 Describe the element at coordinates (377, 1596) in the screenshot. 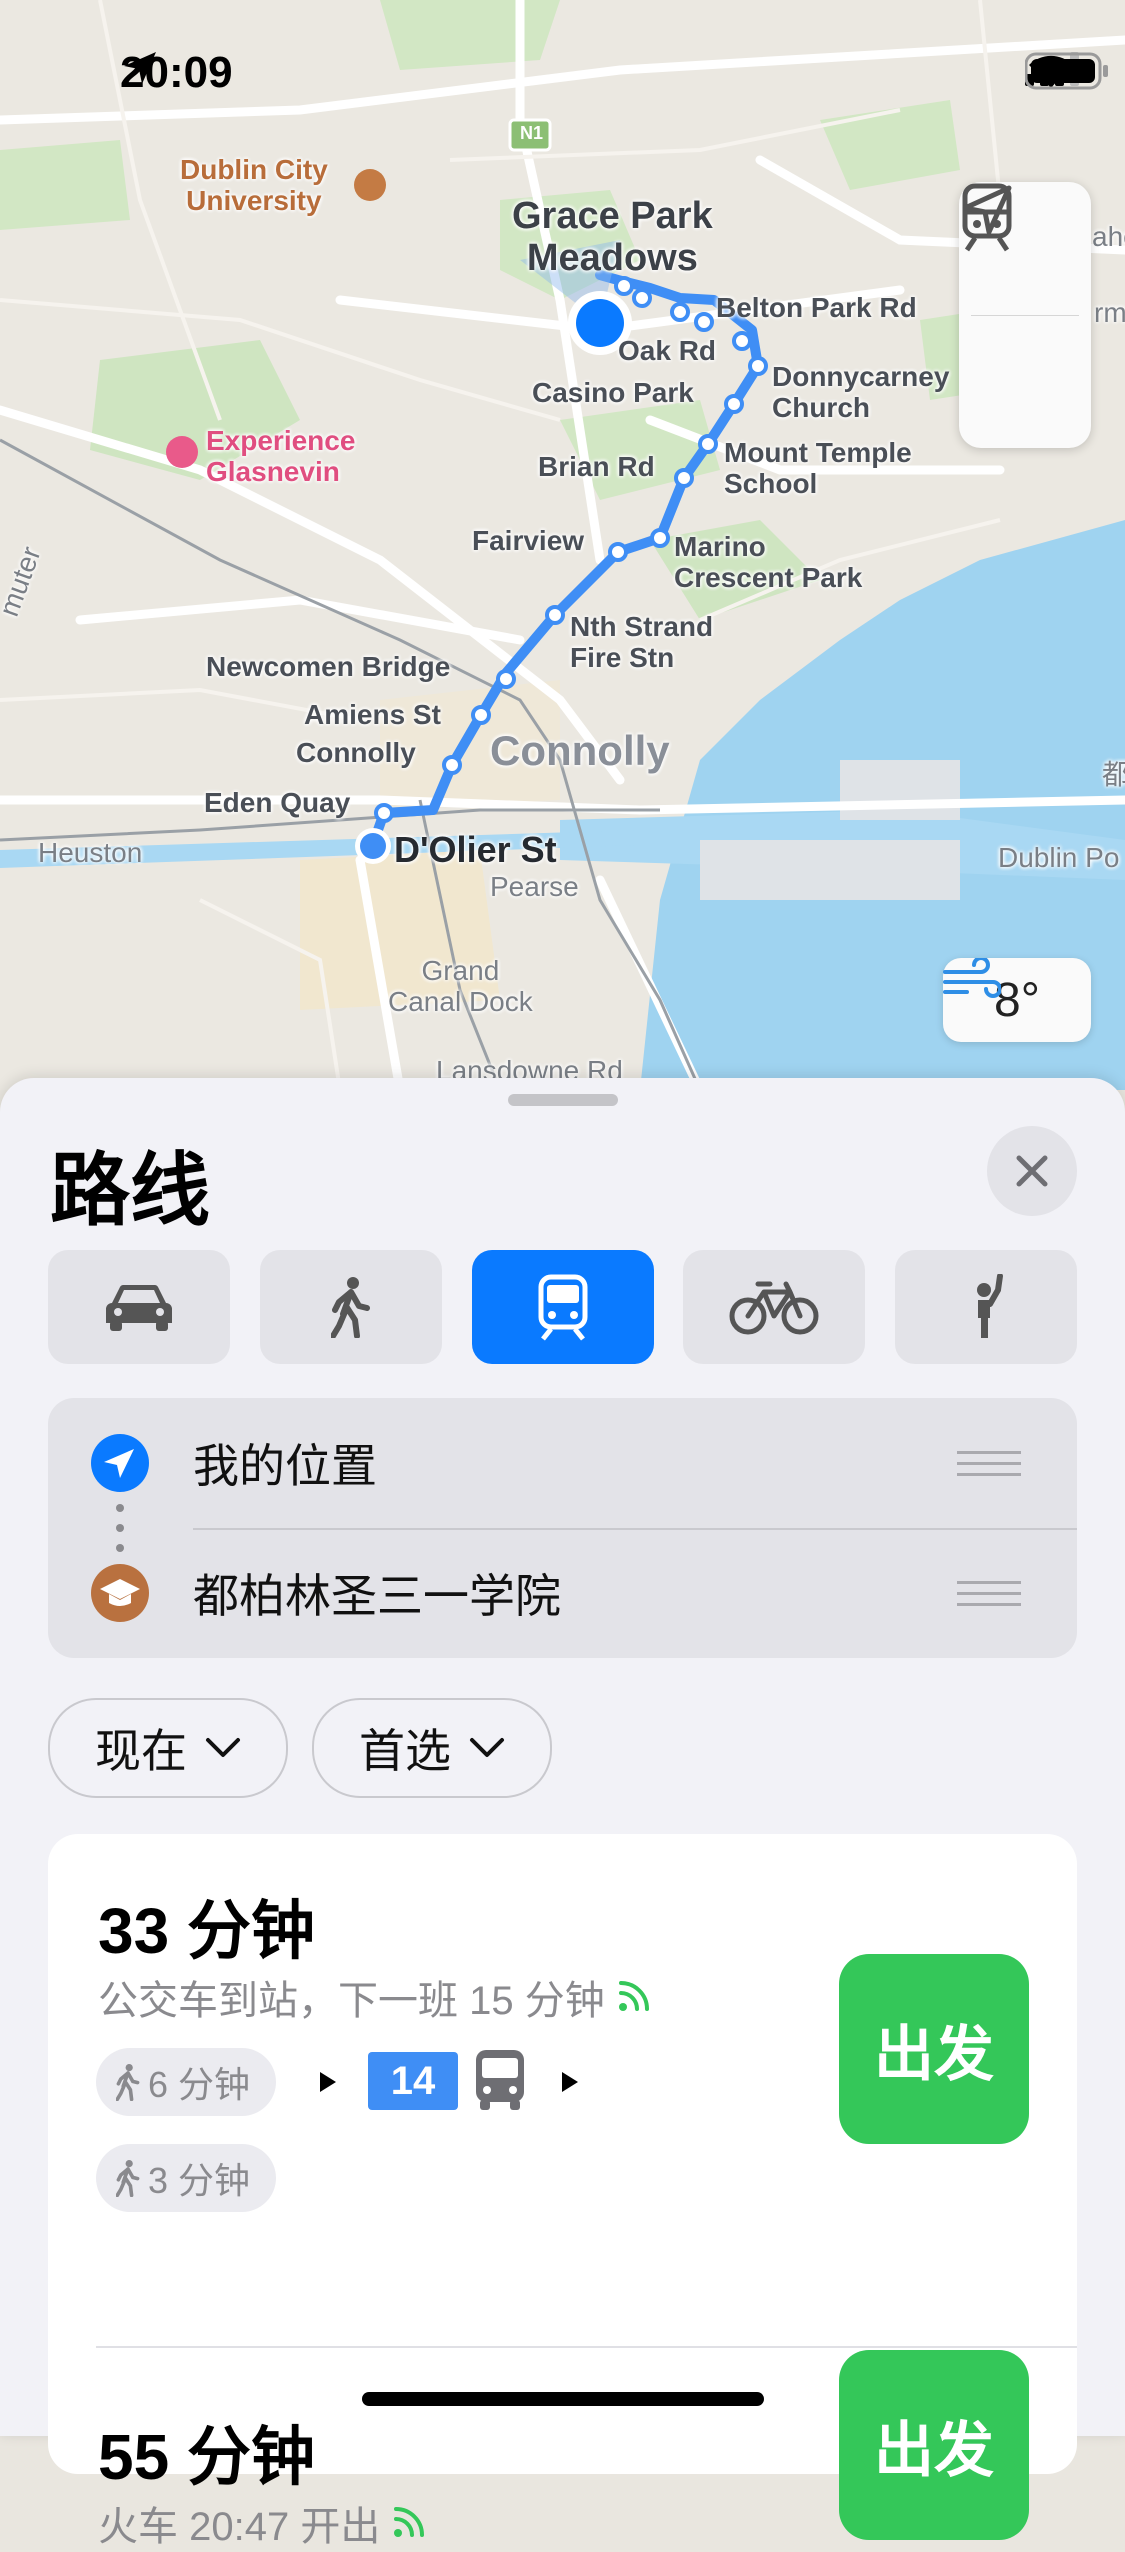

I see `destination-label: 都柏林圣三一学院` at that location.